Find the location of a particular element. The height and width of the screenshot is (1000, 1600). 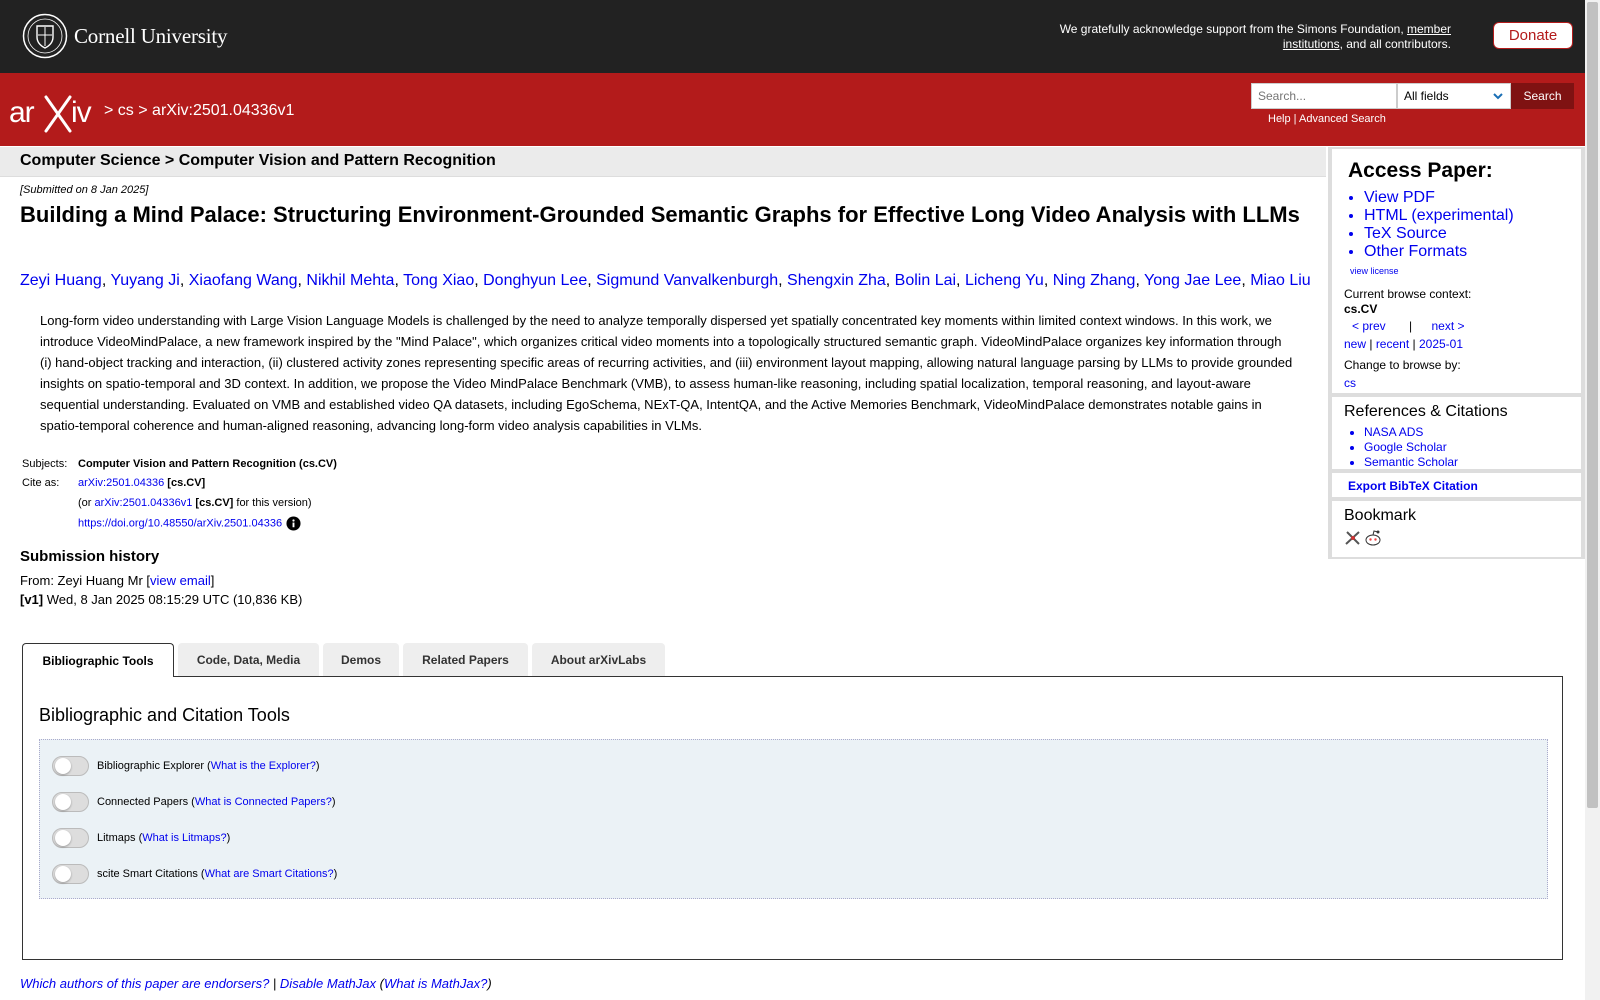

tab-related-papers: Related Papers is located at coordinates (465, 659).